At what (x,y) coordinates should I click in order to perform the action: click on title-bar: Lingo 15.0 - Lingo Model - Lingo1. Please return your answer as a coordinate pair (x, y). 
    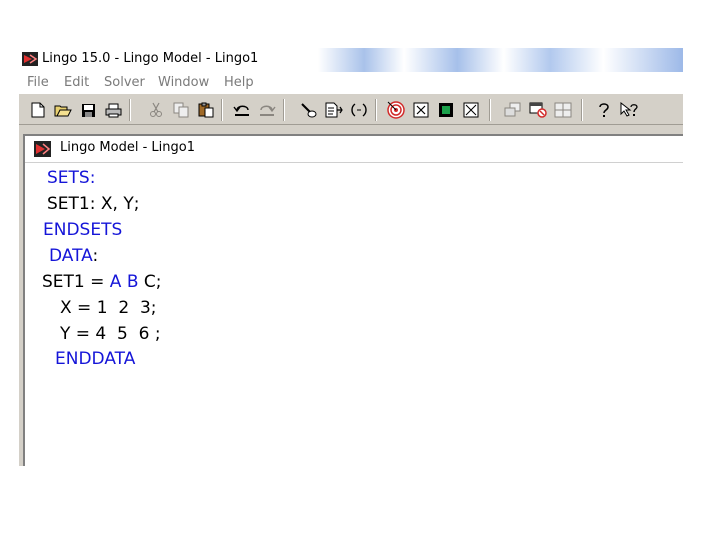
    Looking at the image, I should click on (351, 60).